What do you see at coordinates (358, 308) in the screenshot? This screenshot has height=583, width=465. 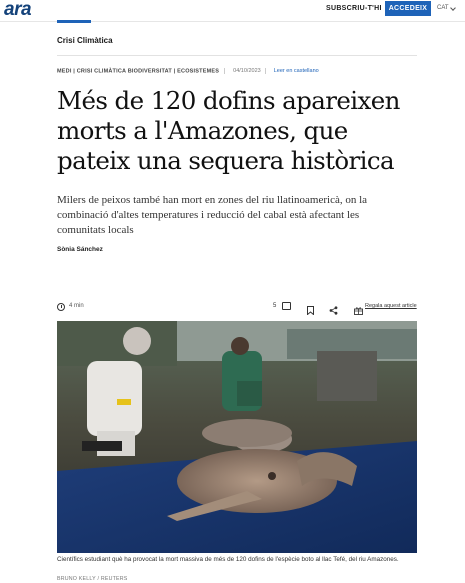 I see `gift-icon` at bounding box center [358, 308].